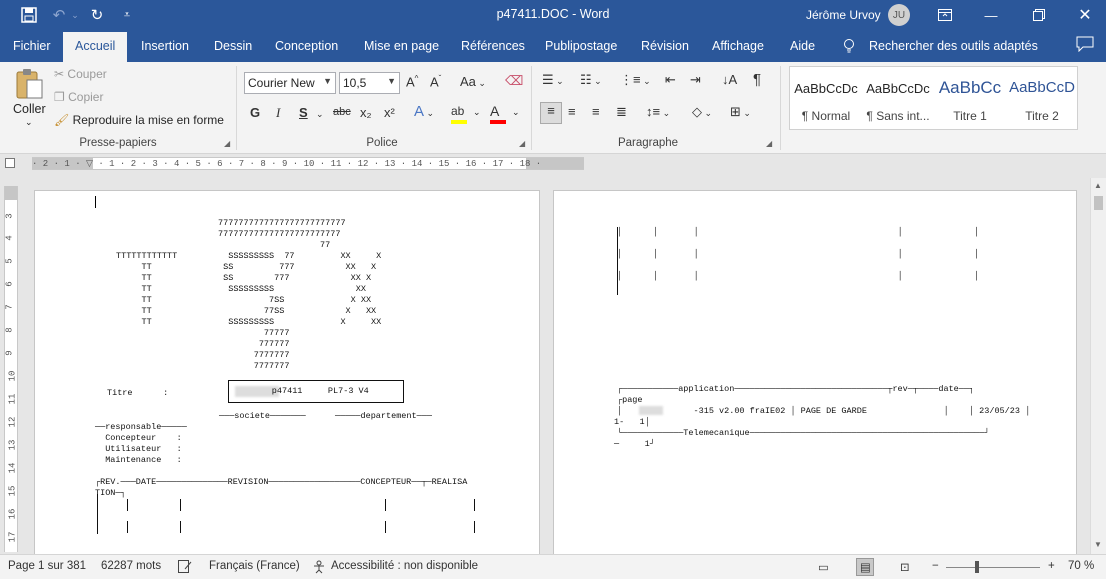 The image size is (1106, 579). What do you see at coordinates (12, 537) in the screenshot?
I see `vruler-tick: 17` at bounding box center [12, 537].